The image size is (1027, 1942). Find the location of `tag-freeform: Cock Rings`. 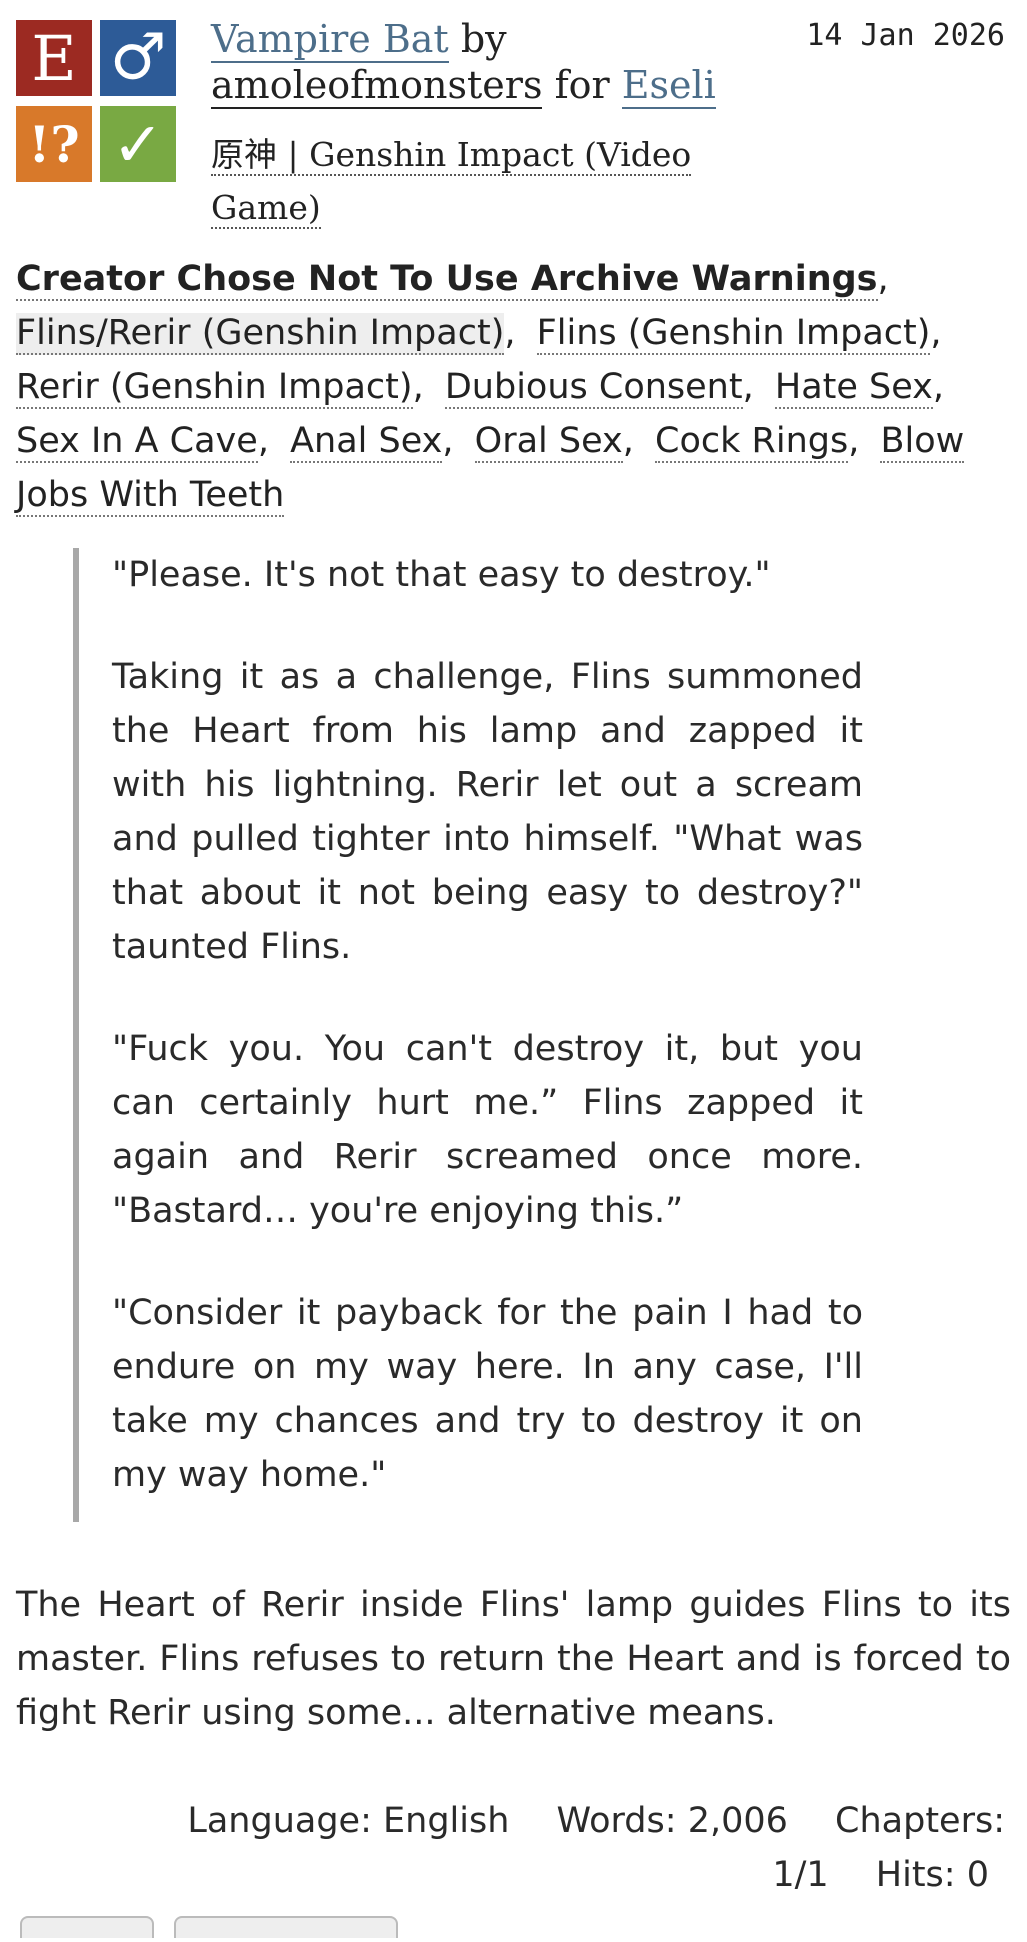

tag-freeform: Cock Rings is located at coordinates (752, 442).